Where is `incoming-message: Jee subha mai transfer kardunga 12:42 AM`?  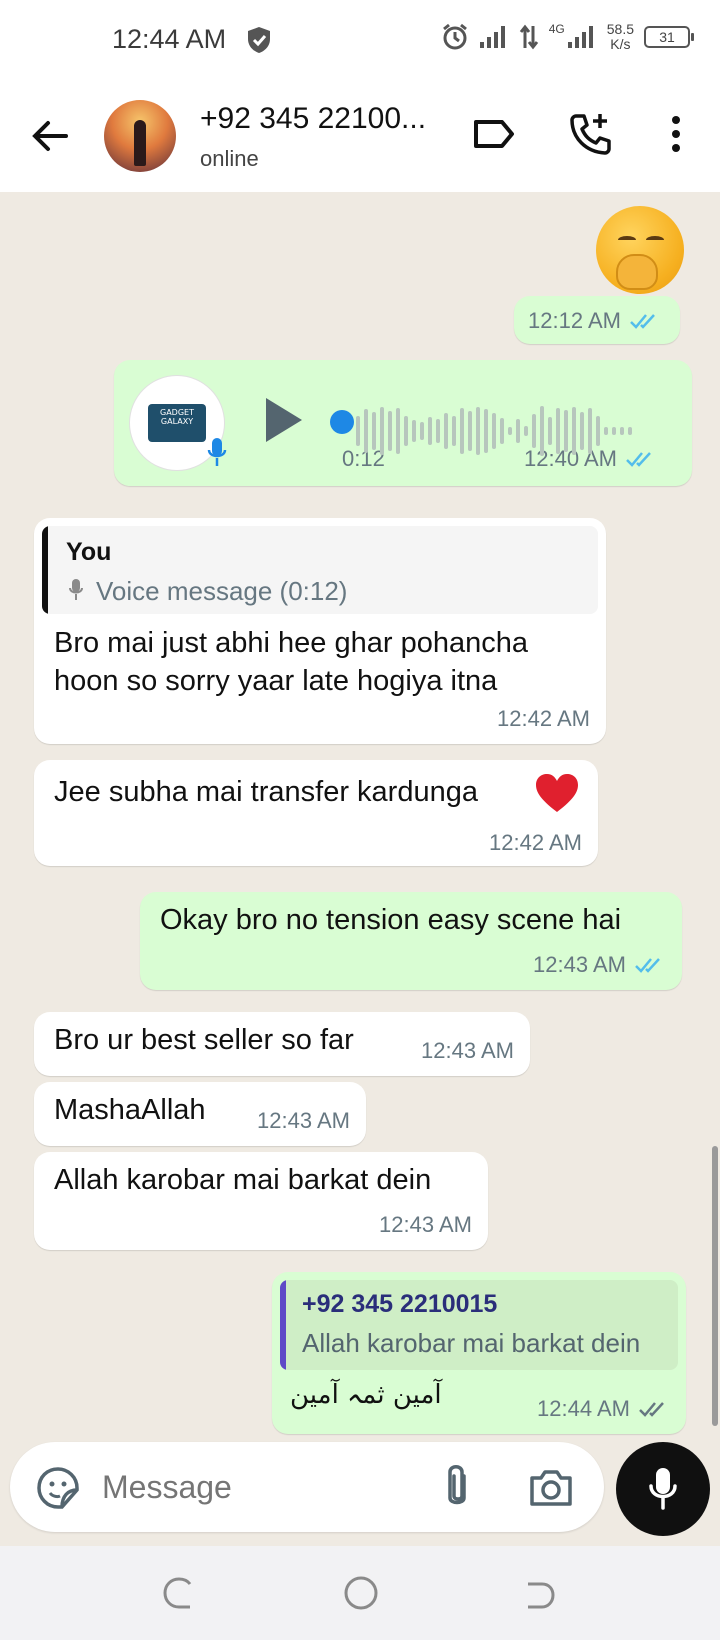
incoming-message: Jee subha mai transfer kardunga 12:42 AM is located at coordinates (316, 813).